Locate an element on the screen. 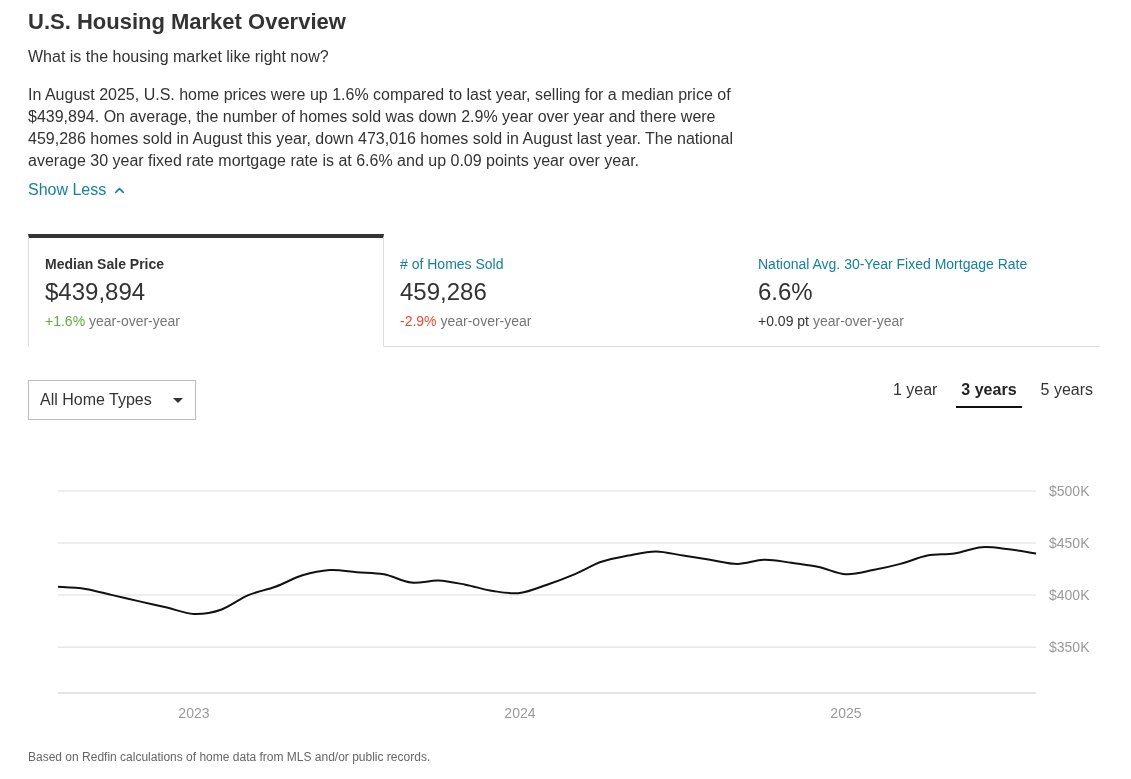 The image size is (1131, 779). subtitle: What is the housing market like right now? is located at coordinates (179, 57).